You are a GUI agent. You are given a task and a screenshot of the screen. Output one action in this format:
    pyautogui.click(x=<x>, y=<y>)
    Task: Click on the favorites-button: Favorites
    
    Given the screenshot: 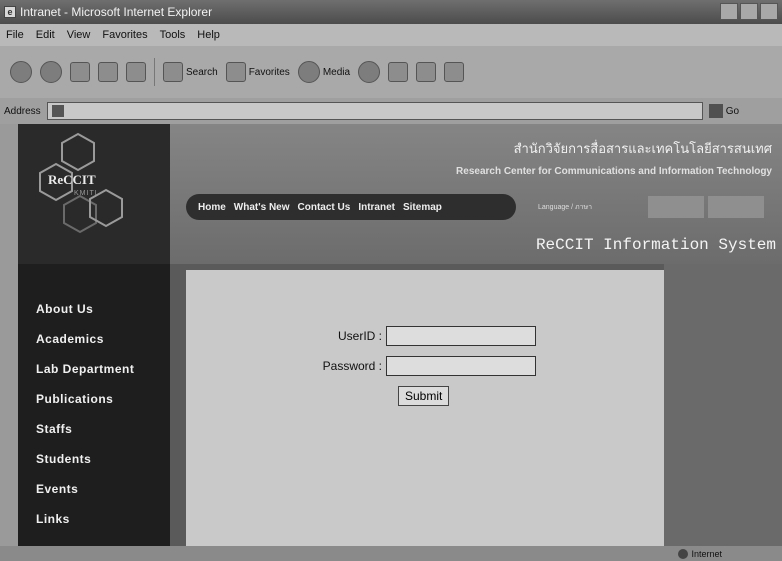 What is the action you would take?
    pyautogui.click(x=257, y=72)
    